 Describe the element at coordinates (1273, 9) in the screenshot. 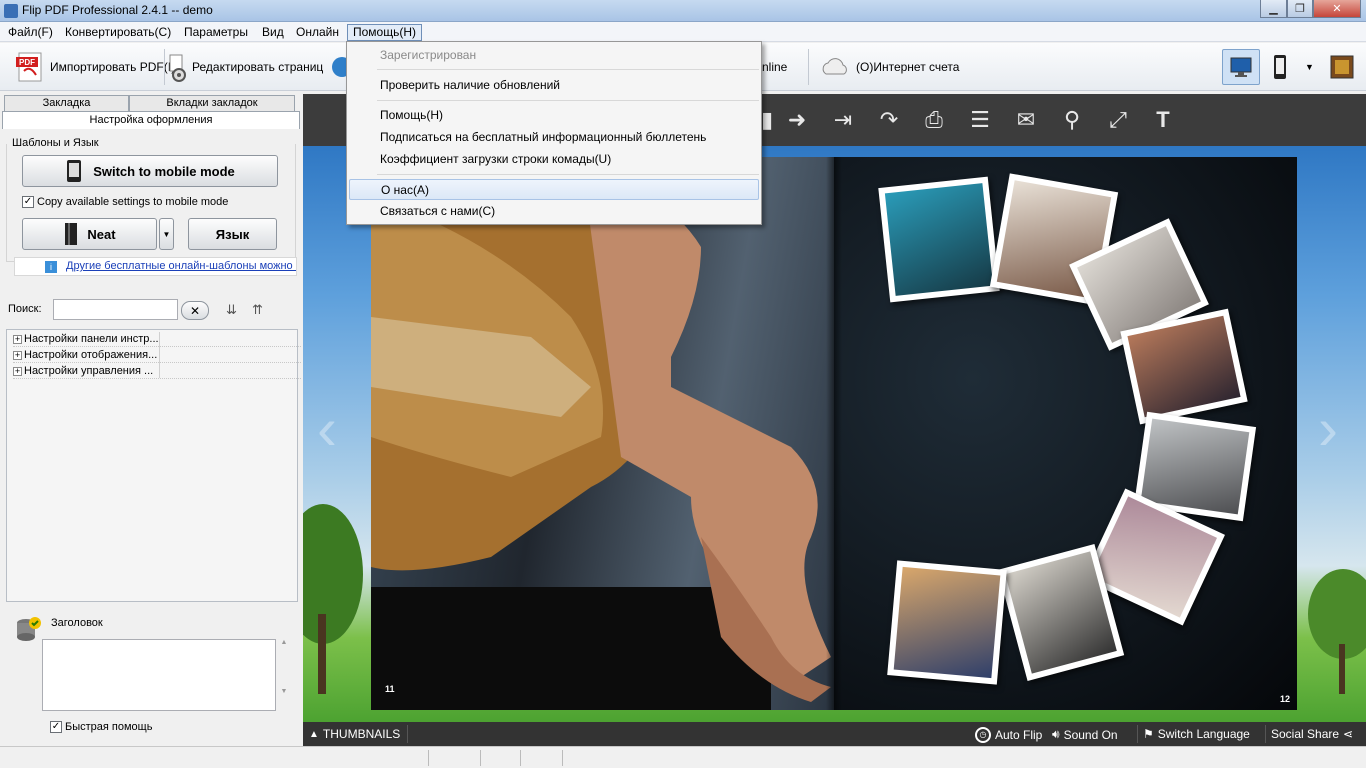

I see `minimize-button: ▁` at that location.